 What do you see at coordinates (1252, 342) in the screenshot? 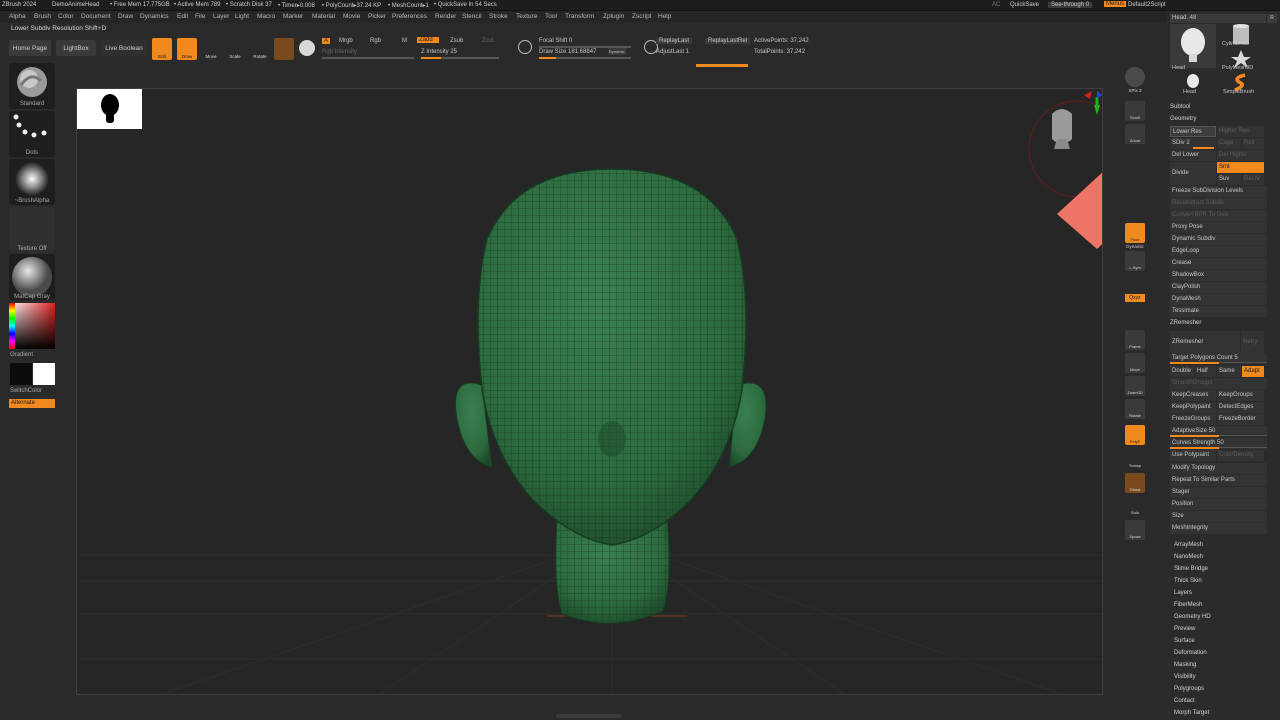
I see `retry-button: Retry` at bounding box center [1252, 342].